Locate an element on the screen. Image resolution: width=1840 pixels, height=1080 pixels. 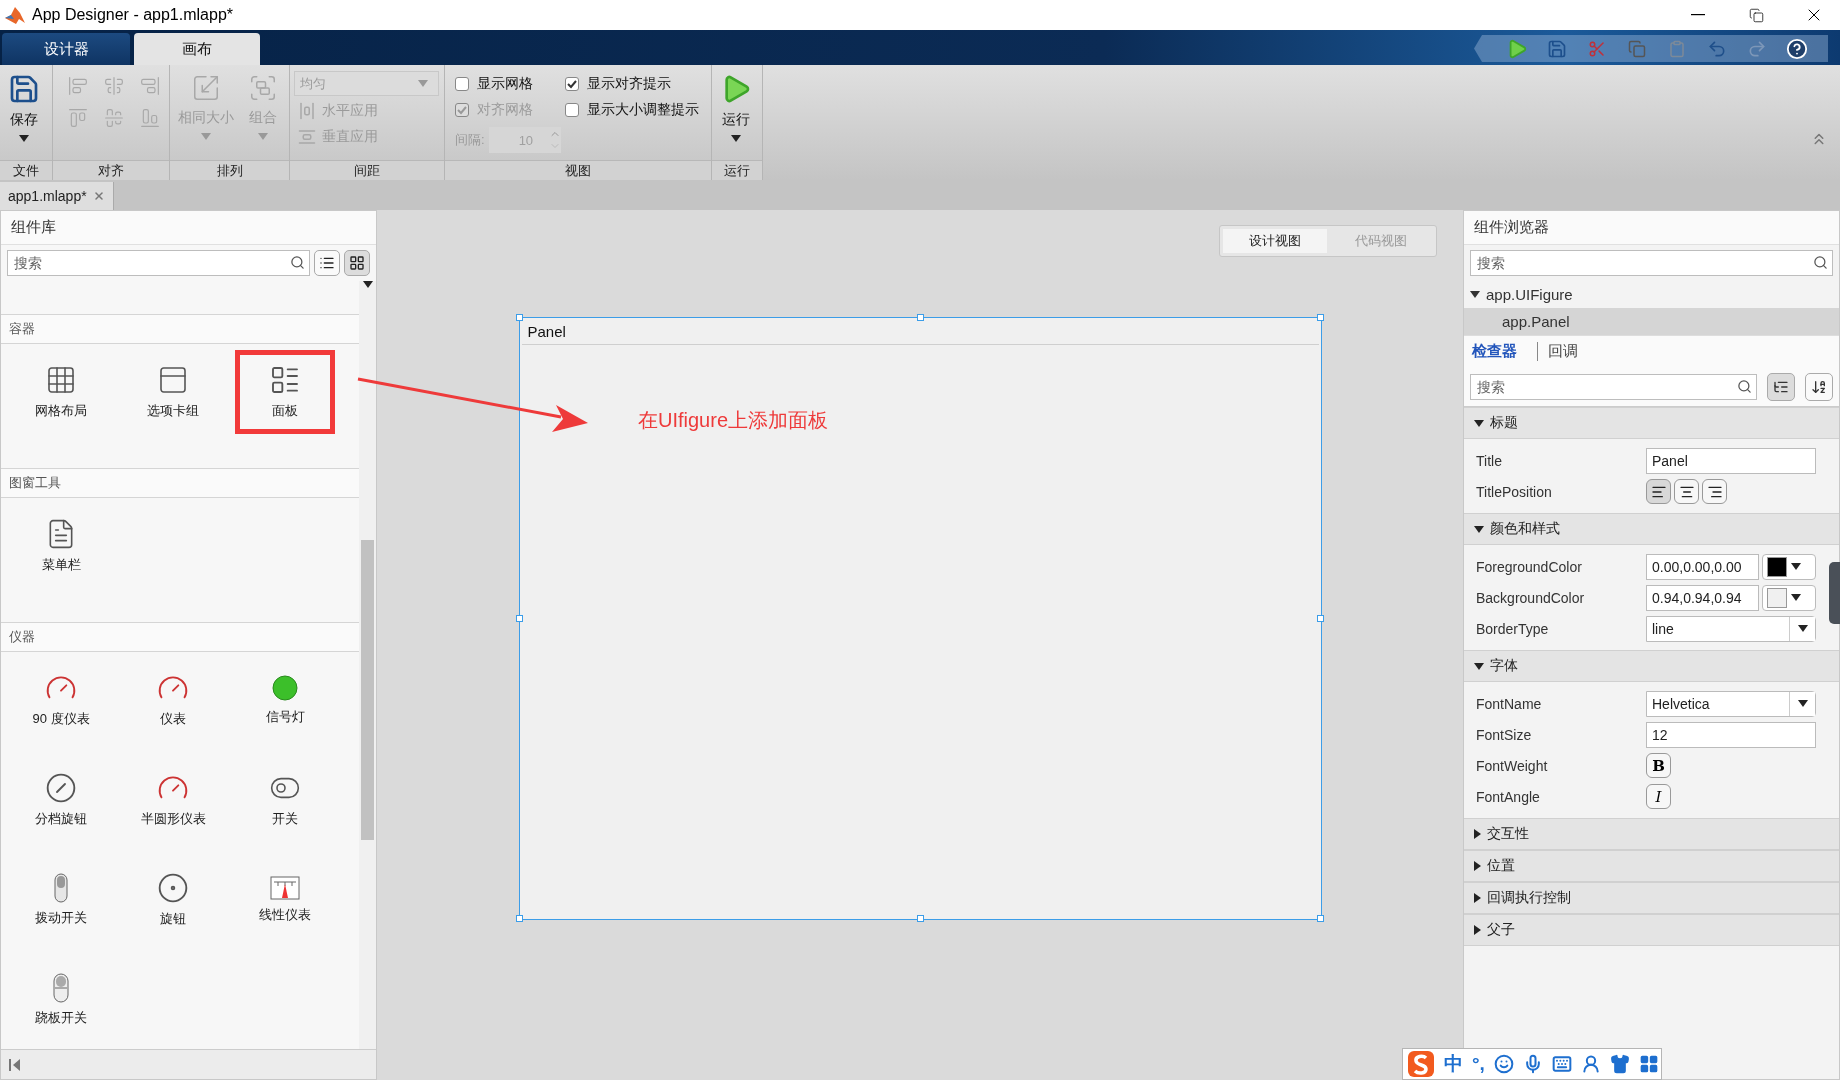
text-field: Panel is located at coordinates (1731, 460).